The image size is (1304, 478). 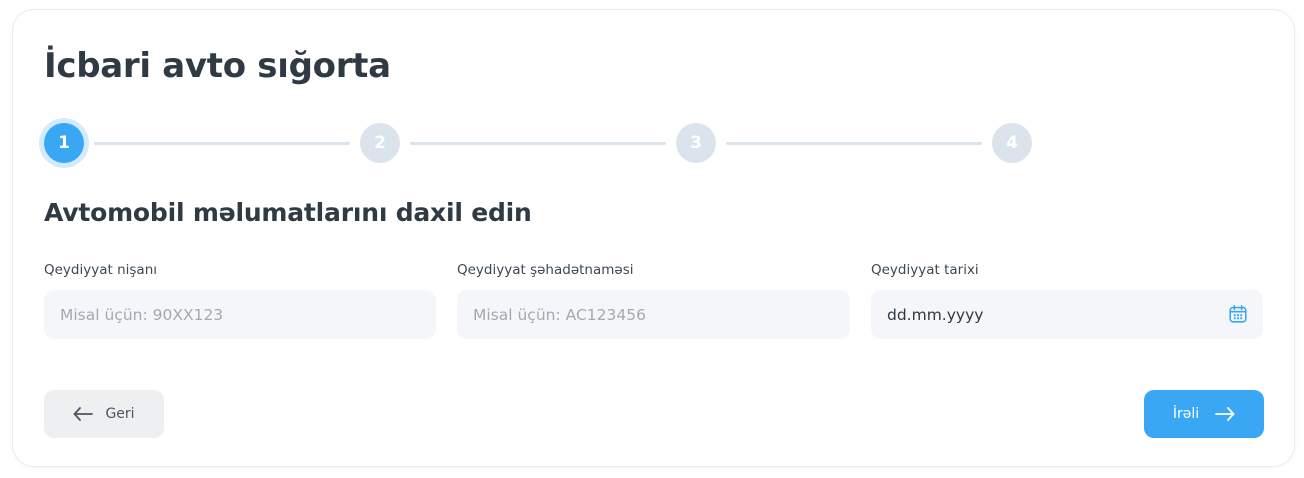 I want to click on back-button-label: Geri, so click(x=120, y=414).